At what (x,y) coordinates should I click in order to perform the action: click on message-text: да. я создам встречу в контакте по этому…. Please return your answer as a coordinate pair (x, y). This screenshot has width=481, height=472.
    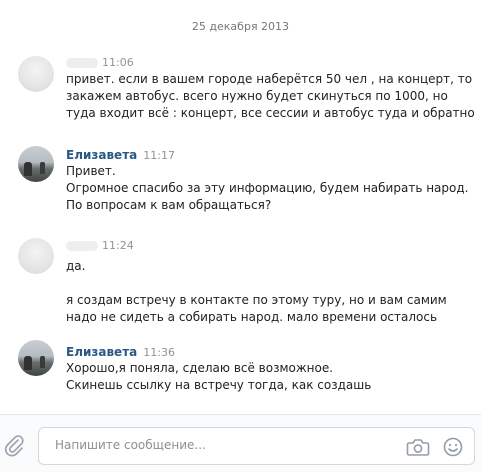
    Looking at the image, I should click on (256, 291).